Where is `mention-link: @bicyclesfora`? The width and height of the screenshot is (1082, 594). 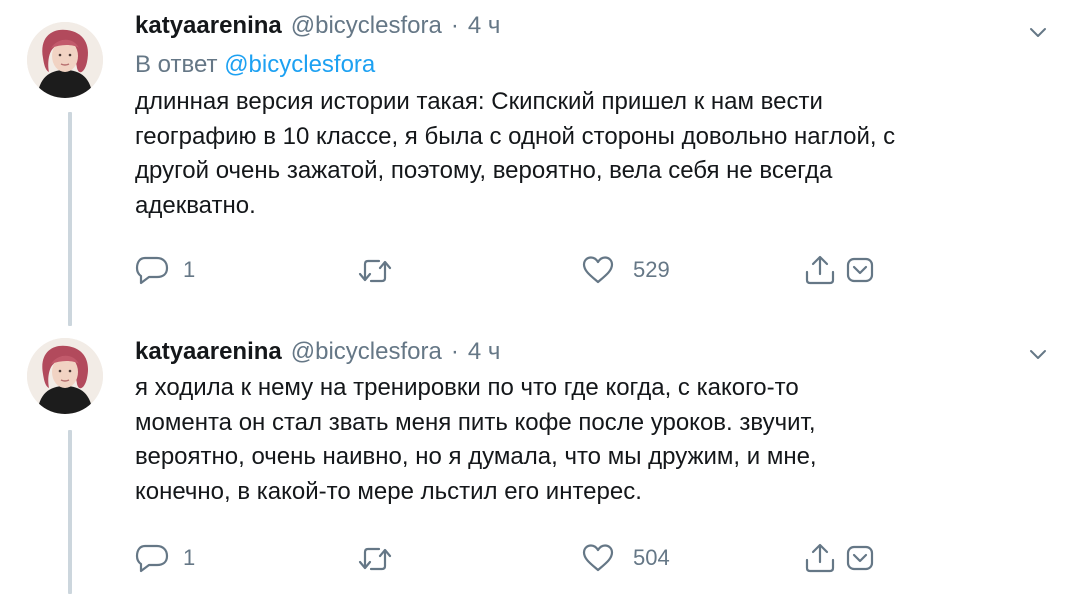
mention-link: @bicyclesfora is located at coordinates (299, 64).